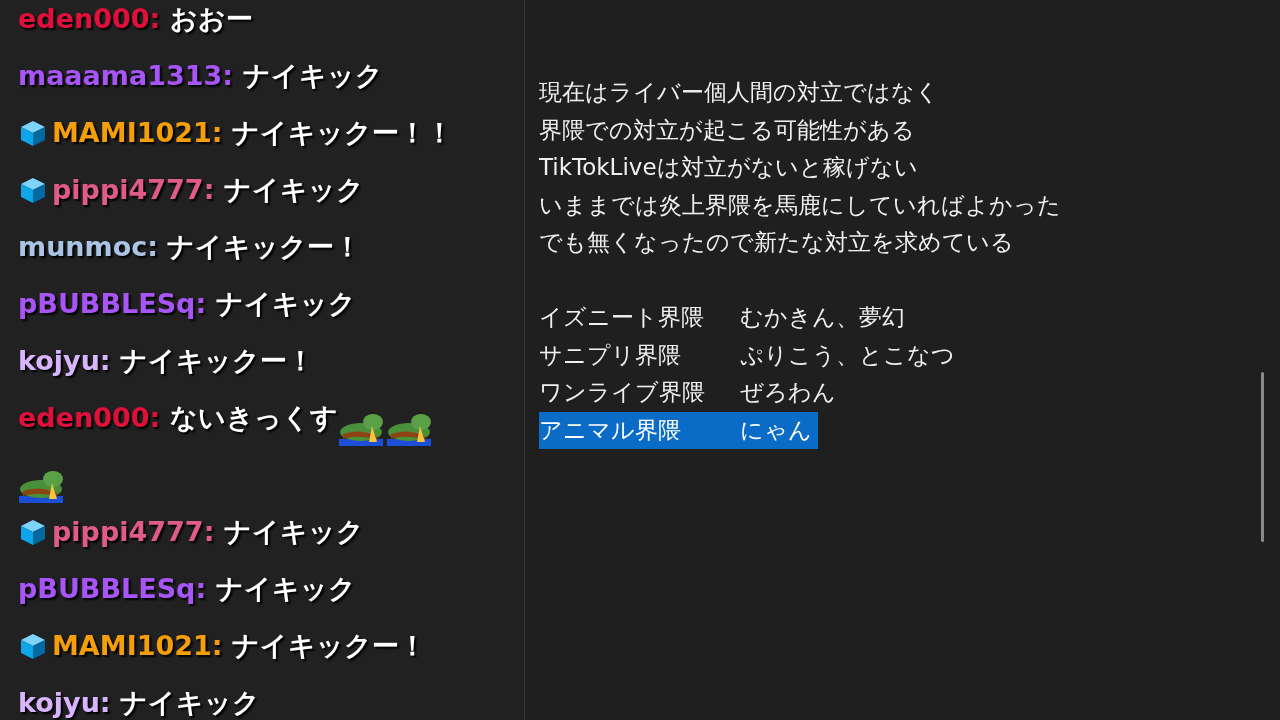  What do you see at coordinates (622, 392) in the screenshot?
I see `group-label: ワンライブ界隈` at bounding box center [622, 392].